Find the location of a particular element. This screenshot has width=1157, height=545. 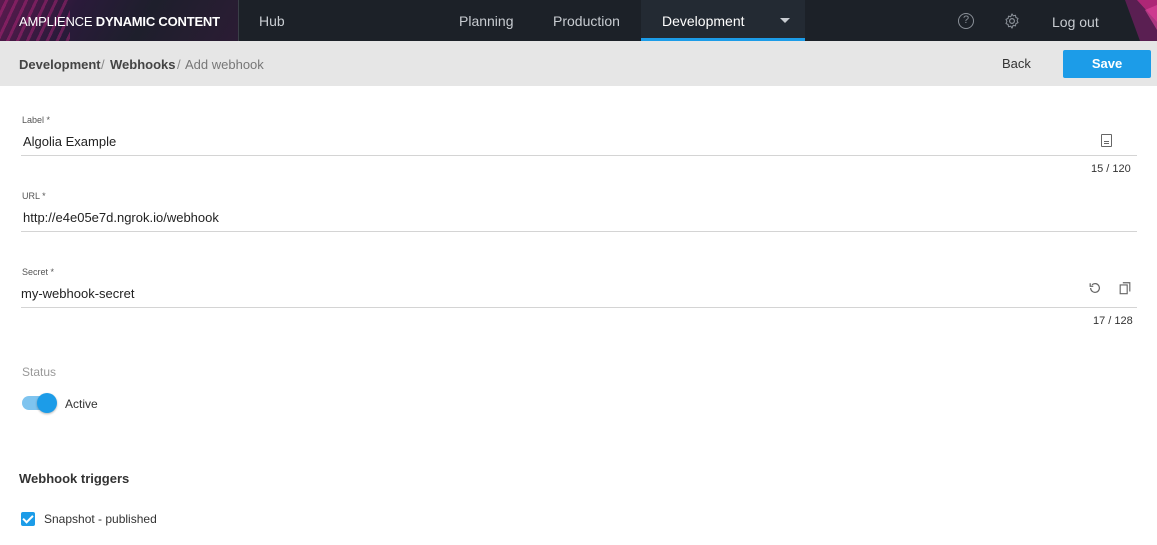

nav-item-development-label: Development is located at coordinates (703, 21).